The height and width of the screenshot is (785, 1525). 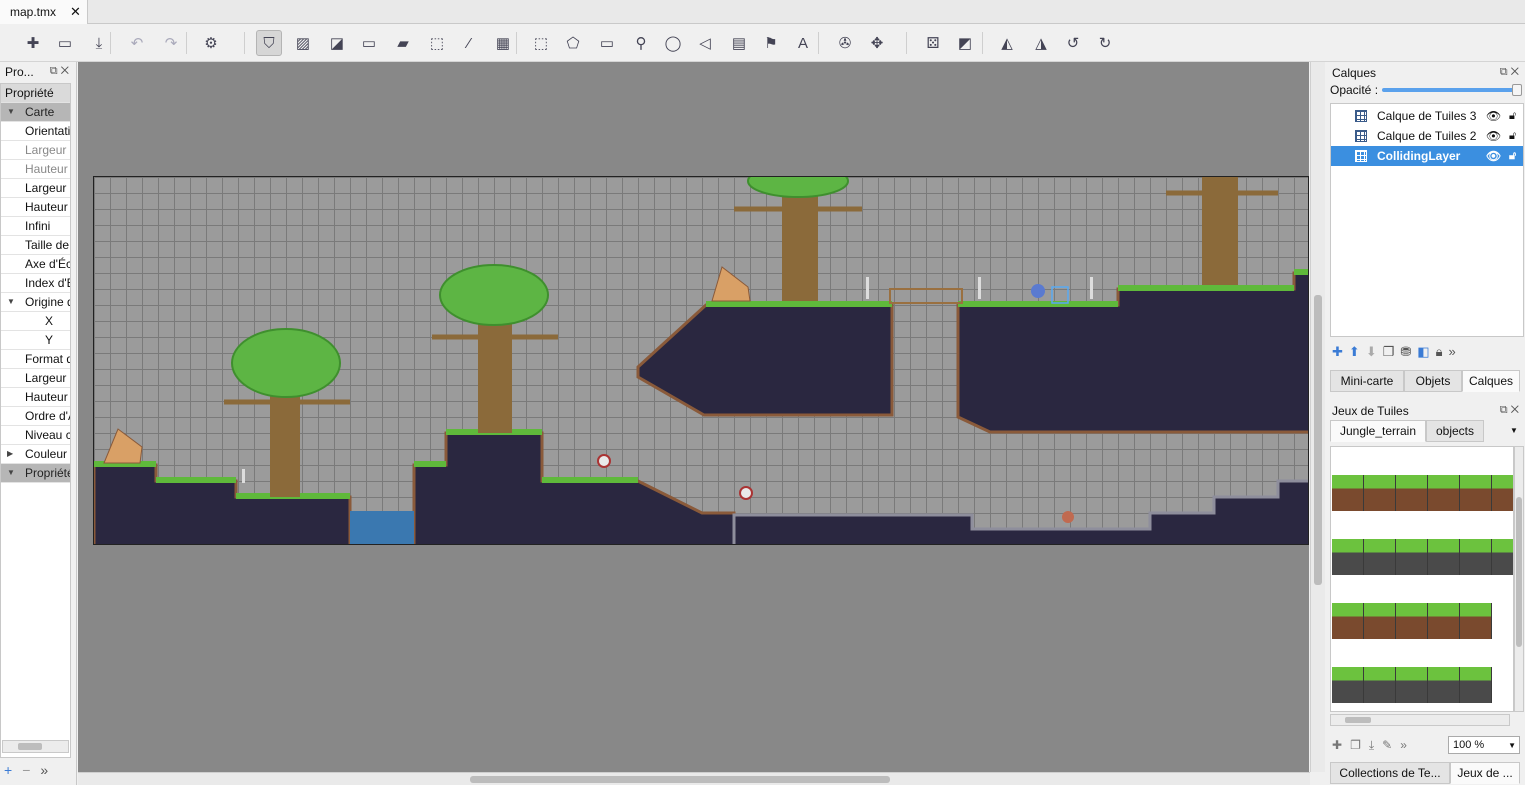 What do you see at coordinates (1455, 431) in the screenshot?
I see `tab-objects: objects` at bounding box center [1455, 431].